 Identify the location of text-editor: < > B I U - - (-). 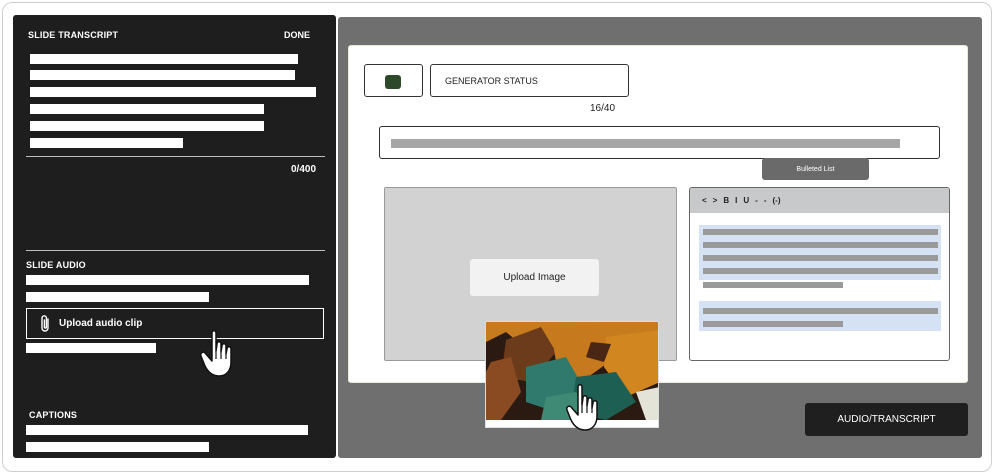
(819, 274).